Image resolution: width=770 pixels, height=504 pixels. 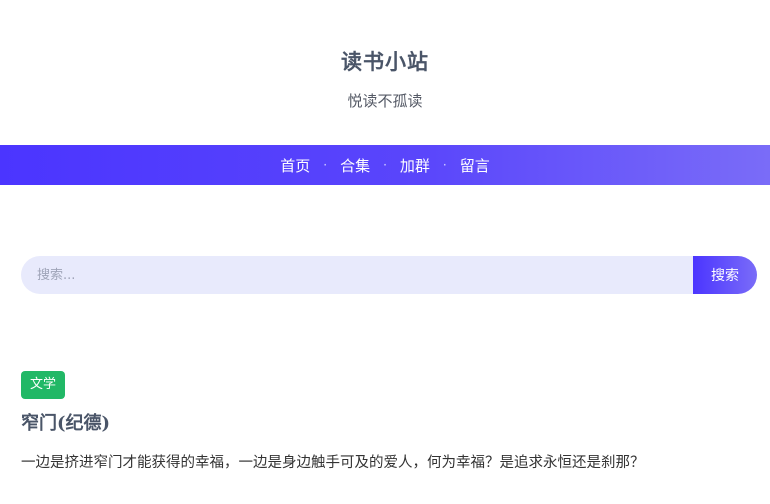 I want to click on main-nav: 首页 · 合集 · 加群 · 留言, so click(x=385, y=165).